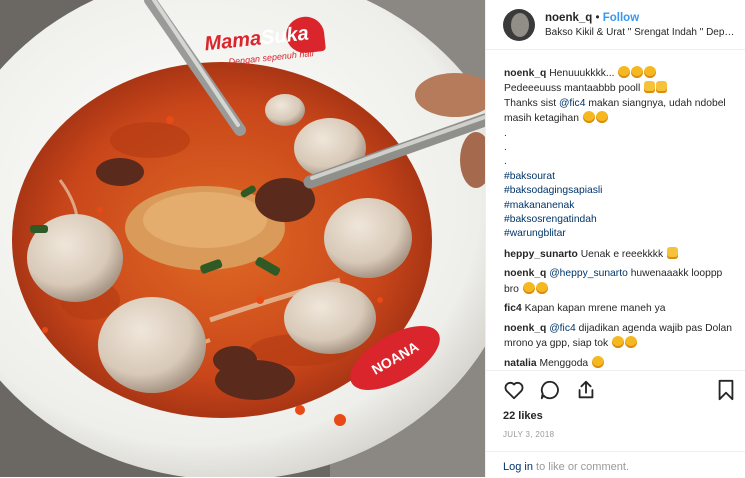 The image size is (745, 478). Describe the element at coordinates (595, 309) in the screenshot. I see `comment-text: Kapan kapan mrene maneh ya` at that location.